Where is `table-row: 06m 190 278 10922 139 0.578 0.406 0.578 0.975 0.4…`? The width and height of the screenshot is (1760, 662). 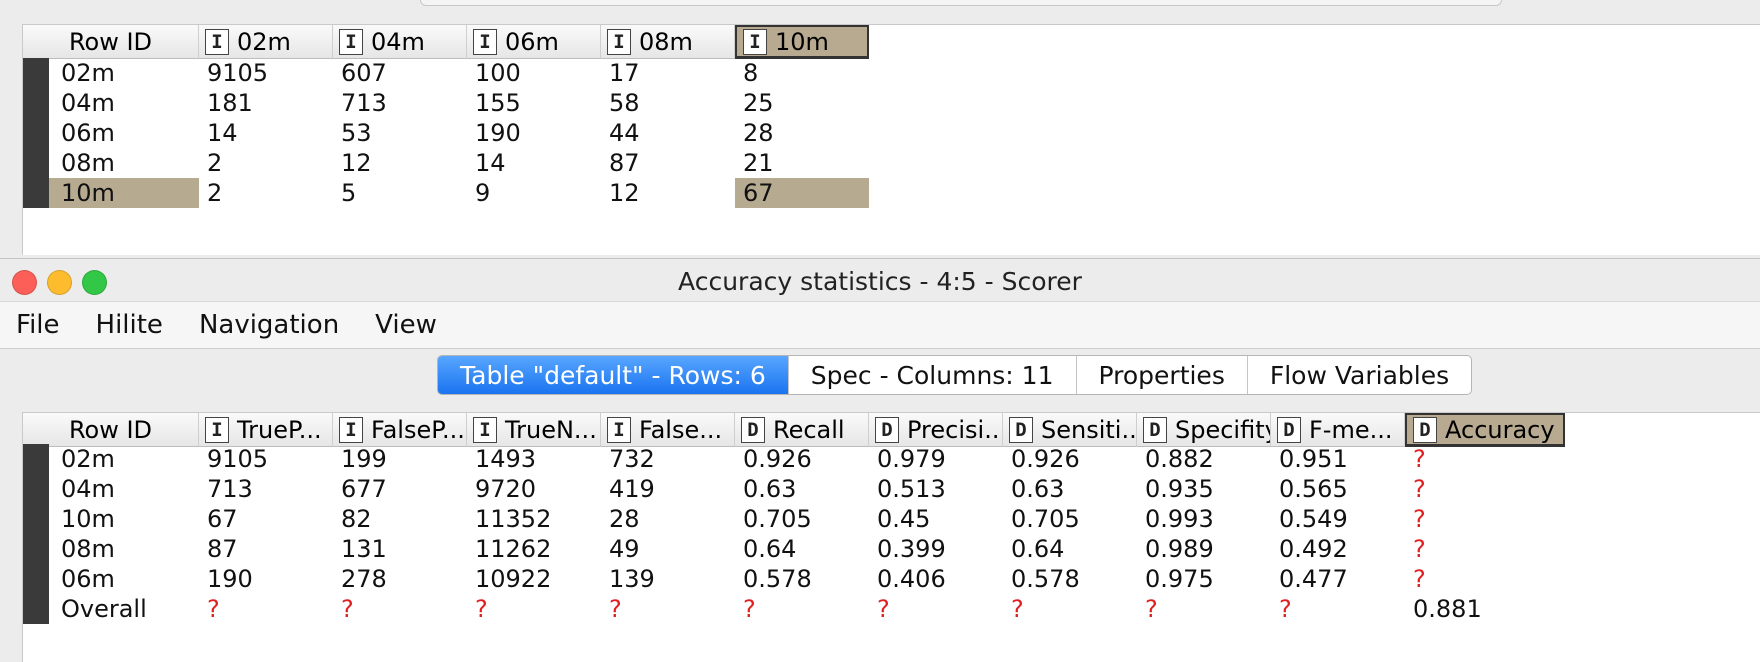
table-row: 06m 190 278 10922 139 0.578 0.406 0.578 0.975 0.4… is located at coordinates (794, 579).